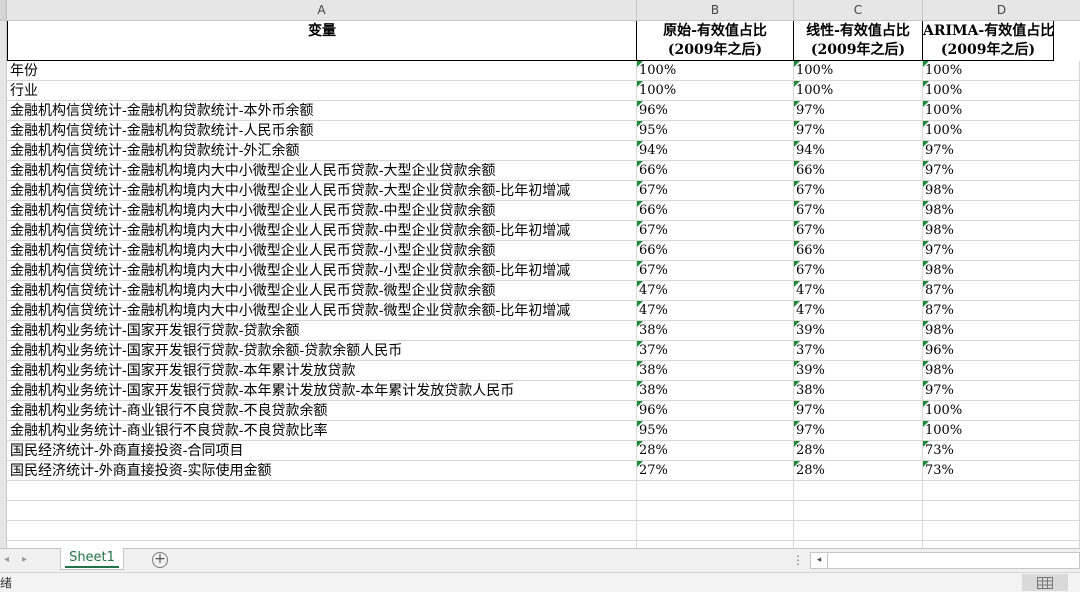 This screenshot has width=1080, height=592. I want to click on cell-variable: 金融机构业务统计-国家开发银行贷款-贷款余额-贷款余额人民币, so click(322, 351).